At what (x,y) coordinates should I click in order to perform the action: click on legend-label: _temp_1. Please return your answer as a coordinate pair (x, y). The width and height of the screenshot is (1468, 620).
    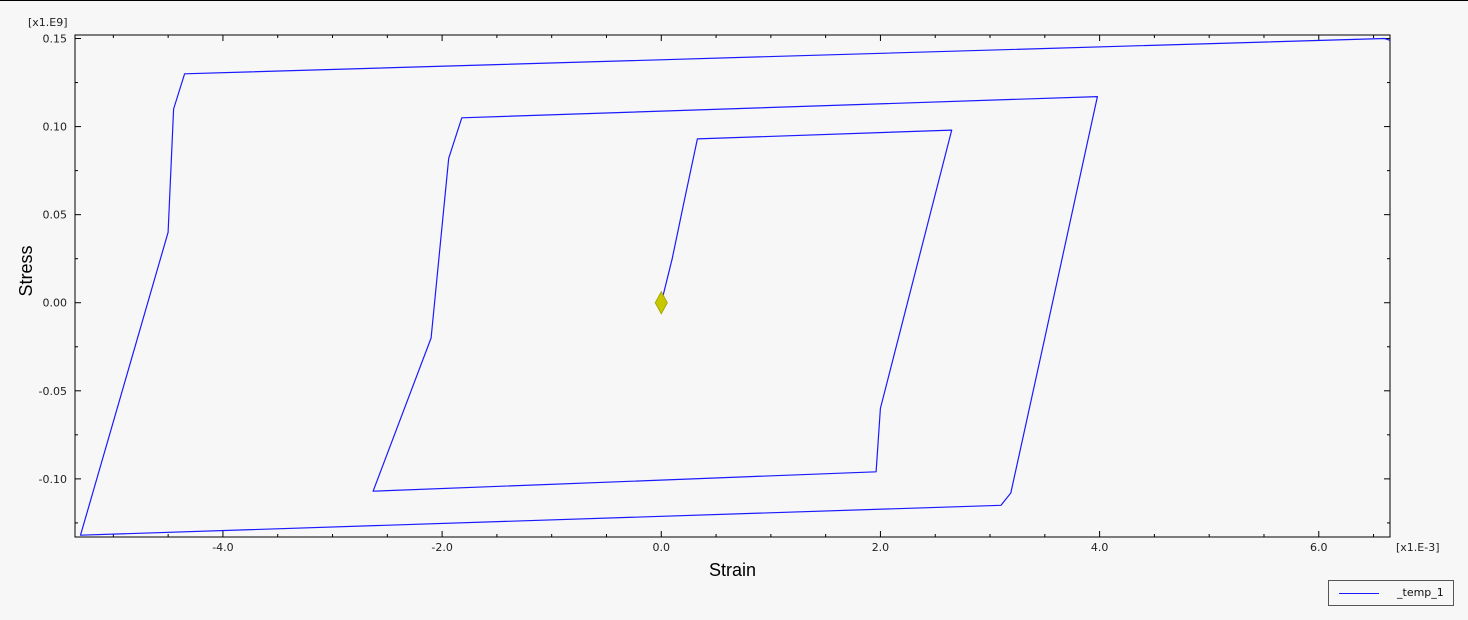
    Looking at the image, I should click on (1420, 592).